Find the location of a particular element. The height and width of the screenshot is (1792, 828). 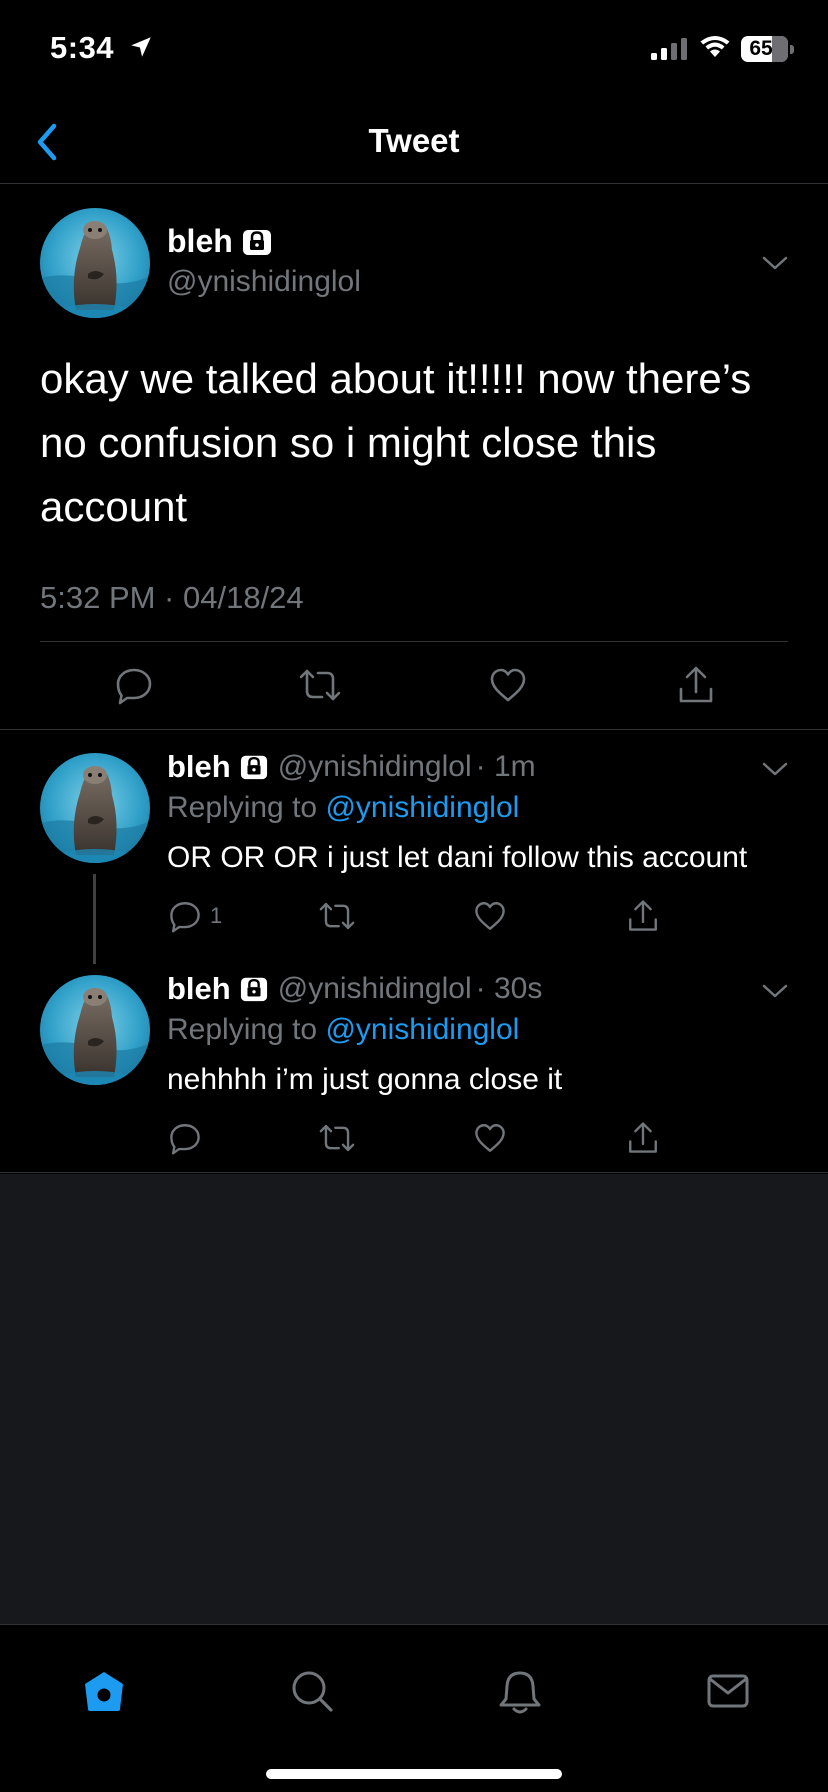

cellular-signal-icon is located at coordinates (669, 49).